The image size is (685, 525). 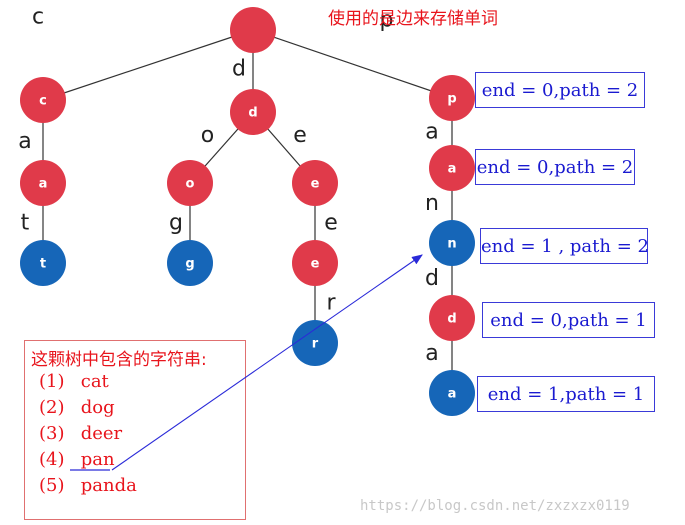 I want to click on string-item-word: panda, so click(x=108, y=485).